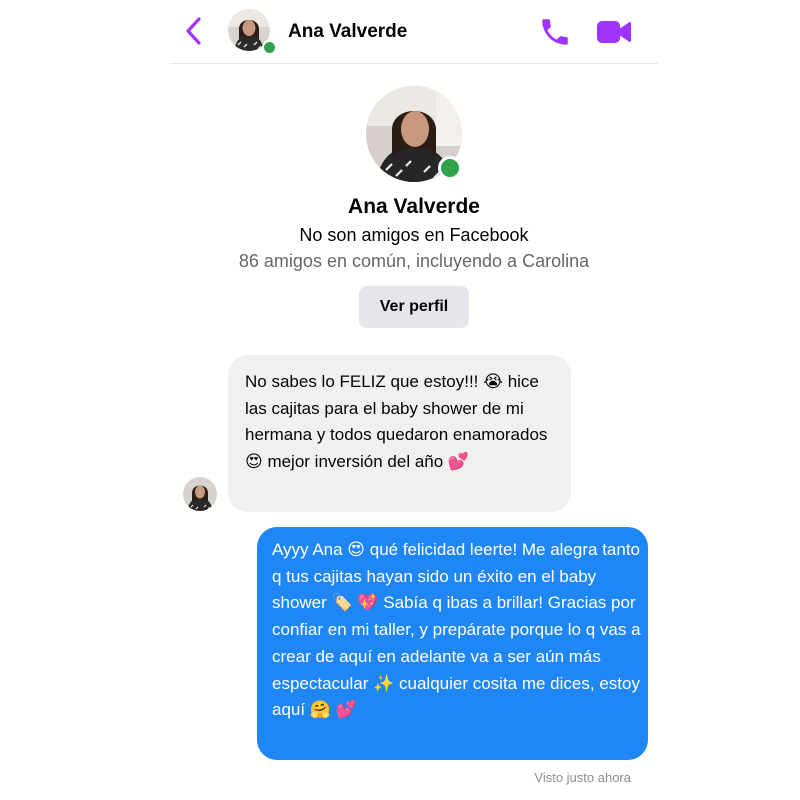 The width and height of the screenshot is (800, 800). I want to click on header-contact-name: Ana Valverde, so click(347, 32).